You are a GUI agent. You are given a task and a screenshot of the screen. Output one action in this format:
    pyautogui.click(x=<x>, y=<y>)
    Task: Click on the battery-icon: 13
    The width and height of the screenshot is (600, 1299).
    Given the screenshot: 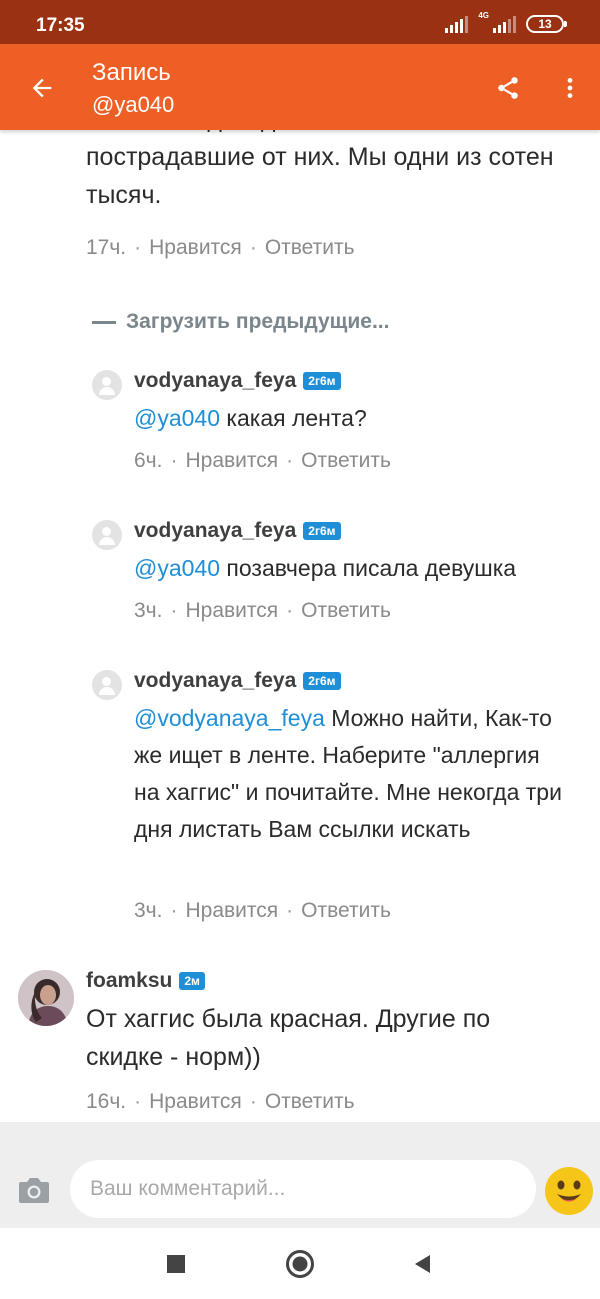 What is the action you would take?
    pyautogui.click(x=546, y=24)
    